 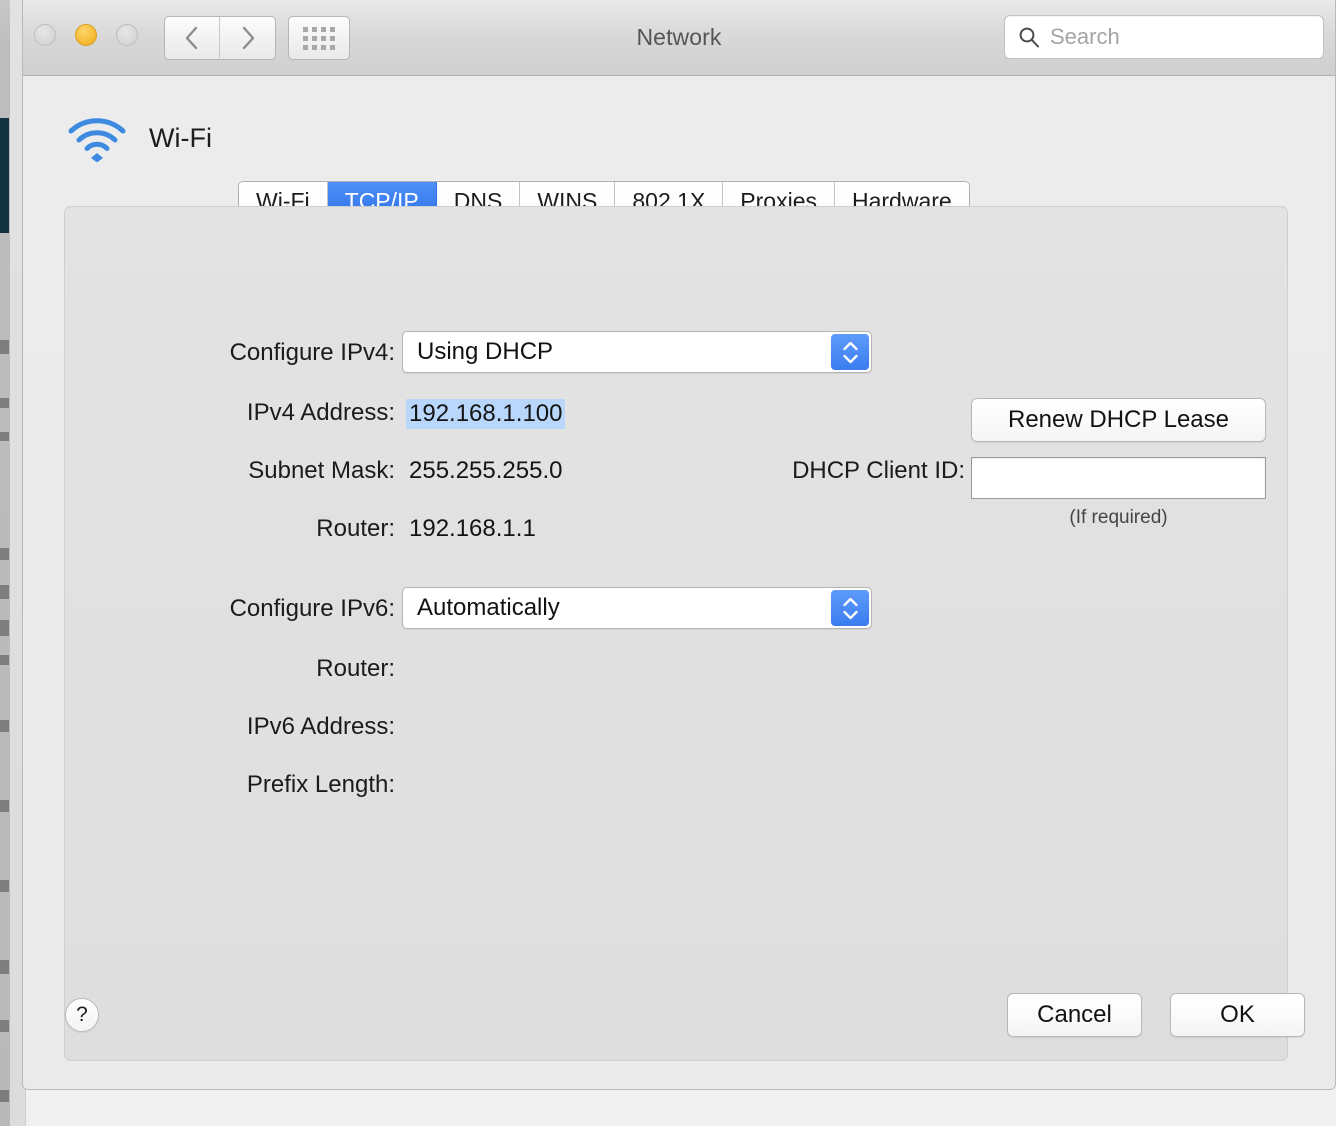 I want to click on search-placeholder: Search, so click(x=1085, y=36).